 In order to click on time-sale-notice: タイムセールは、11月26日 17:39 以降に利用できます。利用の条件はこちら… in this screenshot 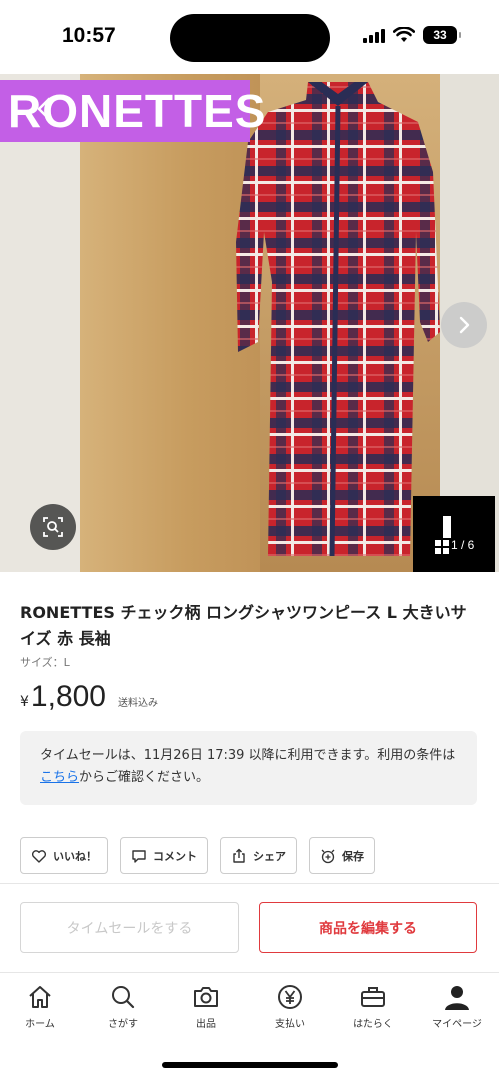, I will do `click(248, 768)`.